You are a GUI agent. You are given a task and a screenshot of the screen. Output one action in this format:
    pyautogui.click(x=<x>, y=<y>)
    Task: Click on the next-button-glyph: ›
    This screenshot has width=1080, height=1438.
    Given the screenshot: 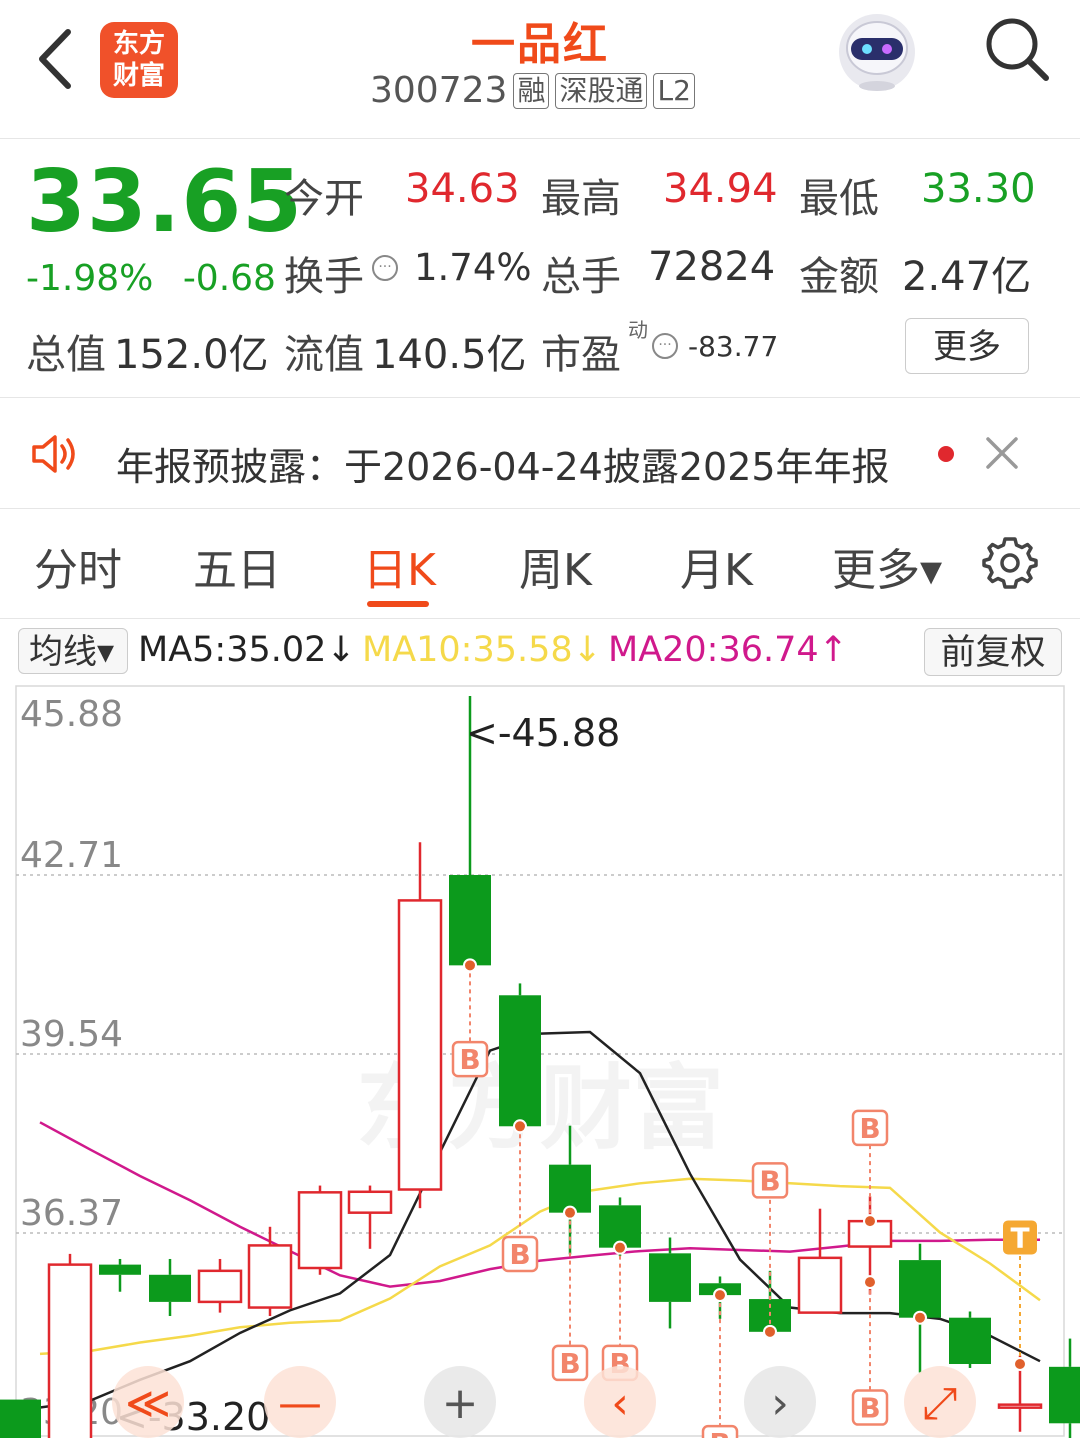 What is the action you would take?
    pyautogui.click(x=780, y=1403)
    